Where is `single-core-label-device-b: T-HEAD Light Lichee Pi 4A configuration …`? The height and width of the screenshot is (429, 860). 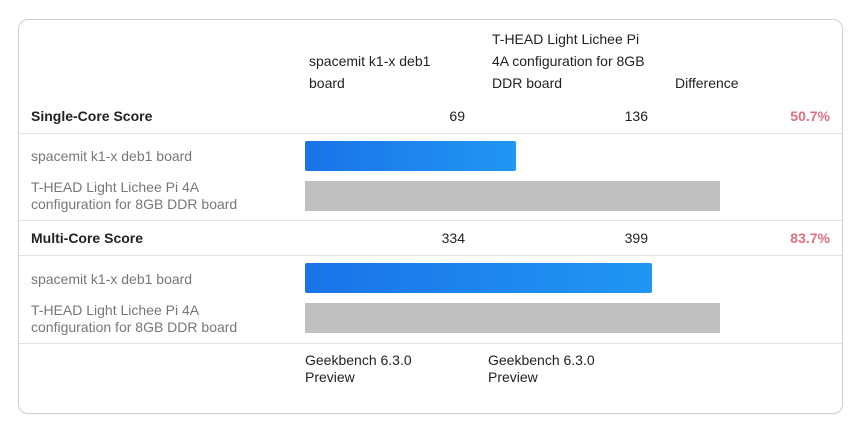 single-core-label-device-b: T-HEAD Light Lichee Pi 4A configuration … is located at coordinates (134, 195).